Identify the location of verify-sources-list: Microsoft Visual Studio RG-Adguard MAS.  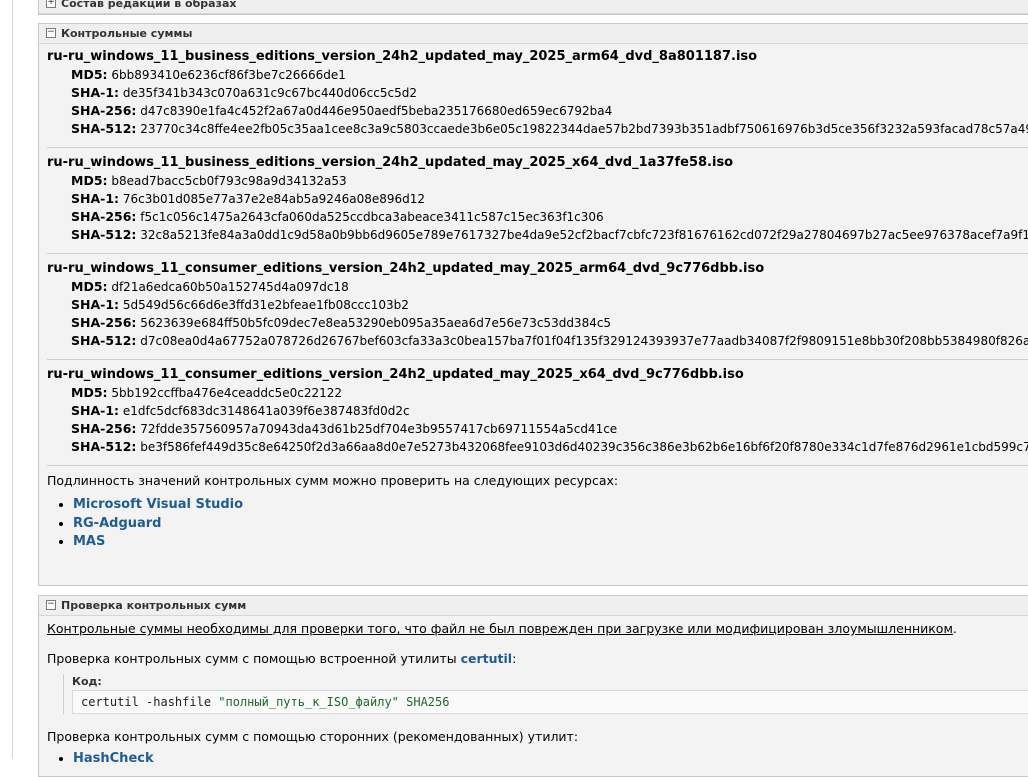
(537, 524).